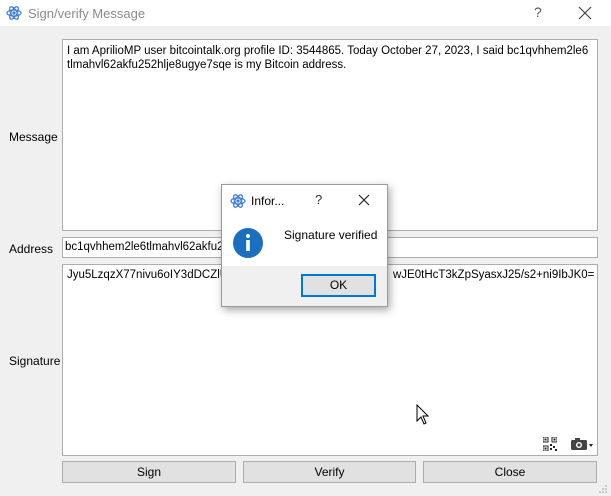 The height and width of the screenshot is (496, 611). What do you see at coordinates (33, 137) in the screenshot?
I see `message-label: Message` at bounding box center [33, 137].